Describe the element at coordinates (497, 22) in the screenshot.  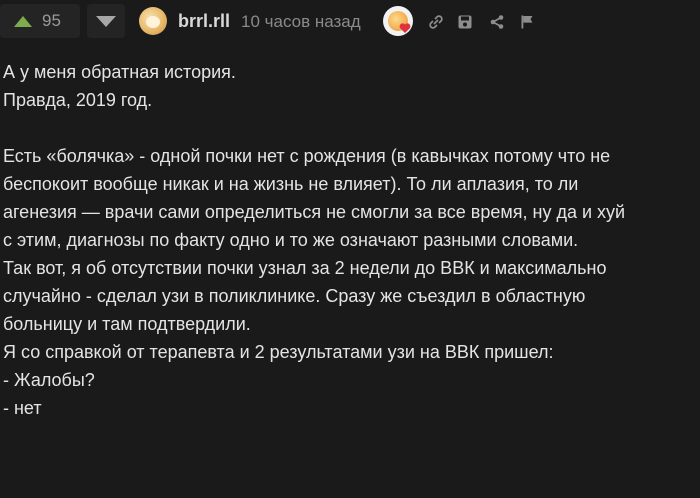
I see `share-icon` at that location.